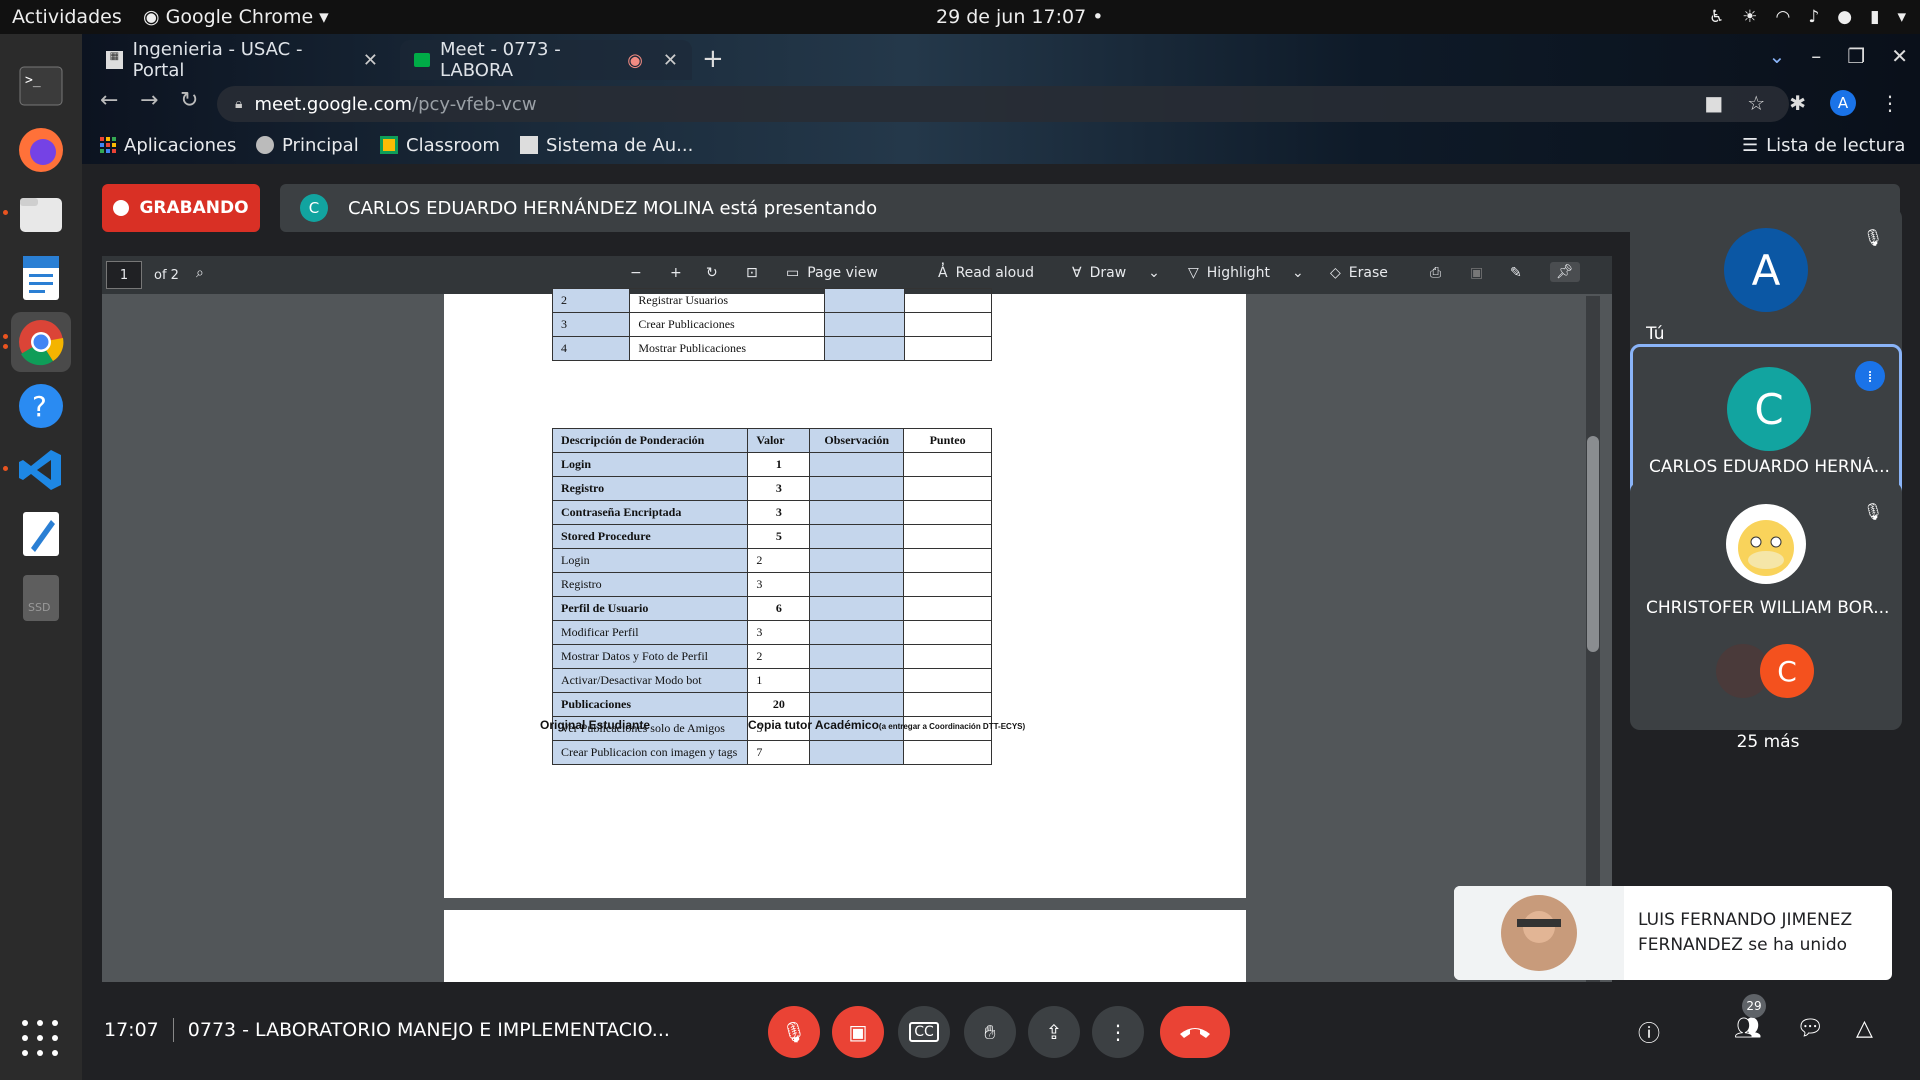 The image size is (1920, 1080). I want to click on tab-search-icon: ⌄, so click(1777, 56).